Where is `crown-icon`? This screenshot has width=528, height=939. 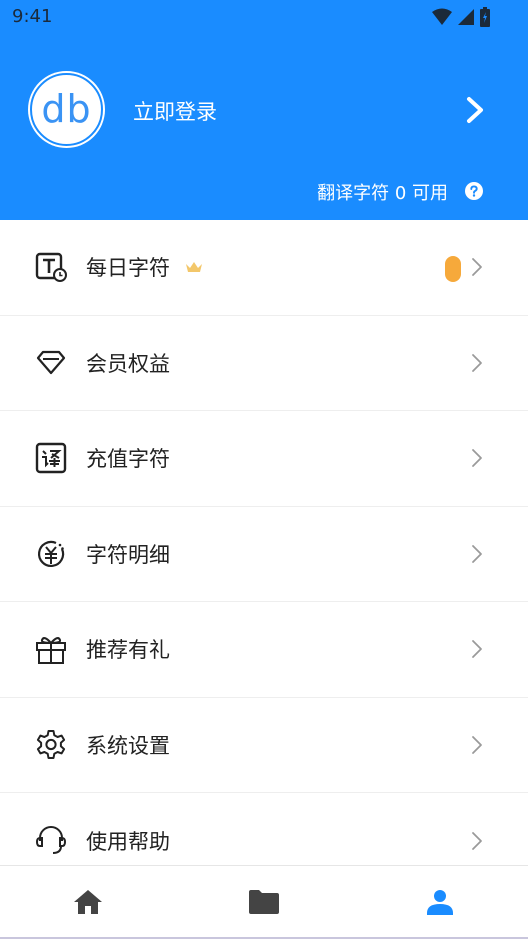
crown-icon is located at coordinates (194, 267).